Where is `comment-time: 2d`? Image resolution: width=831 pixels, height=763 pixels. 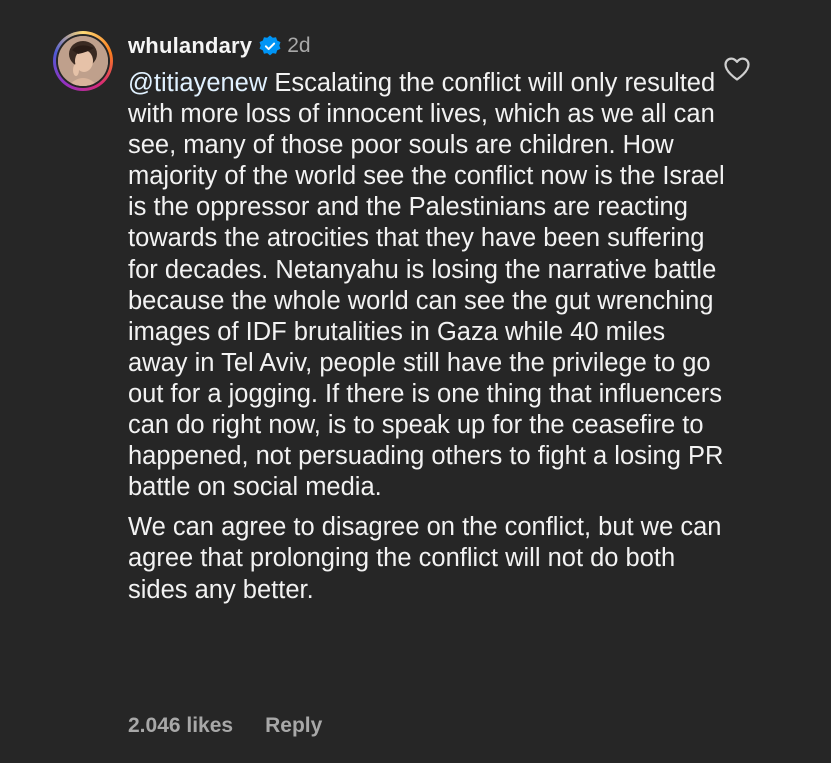
comment-time: 2d is located at coordinates (299, 45).